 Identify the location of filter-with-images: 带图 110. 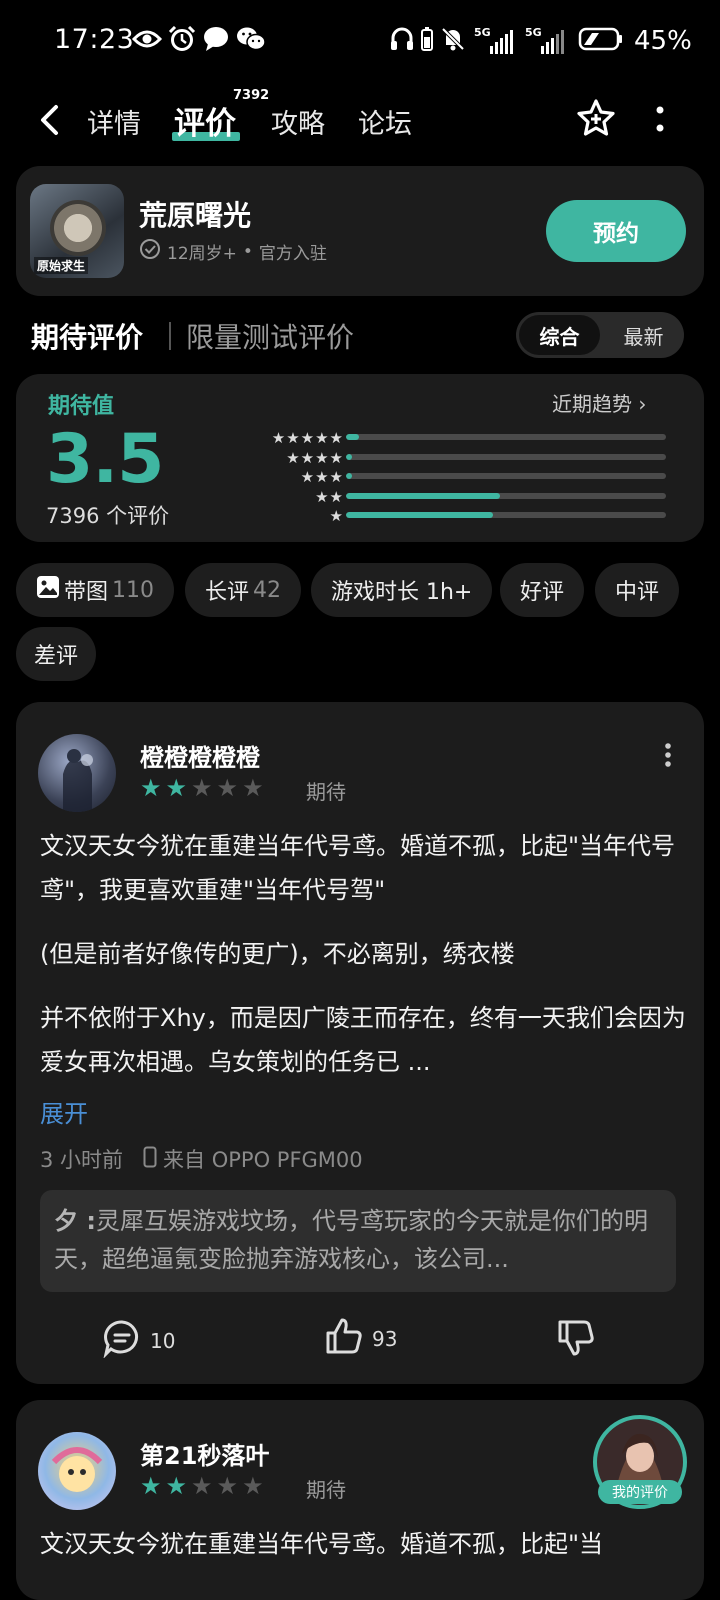
(95, 590).